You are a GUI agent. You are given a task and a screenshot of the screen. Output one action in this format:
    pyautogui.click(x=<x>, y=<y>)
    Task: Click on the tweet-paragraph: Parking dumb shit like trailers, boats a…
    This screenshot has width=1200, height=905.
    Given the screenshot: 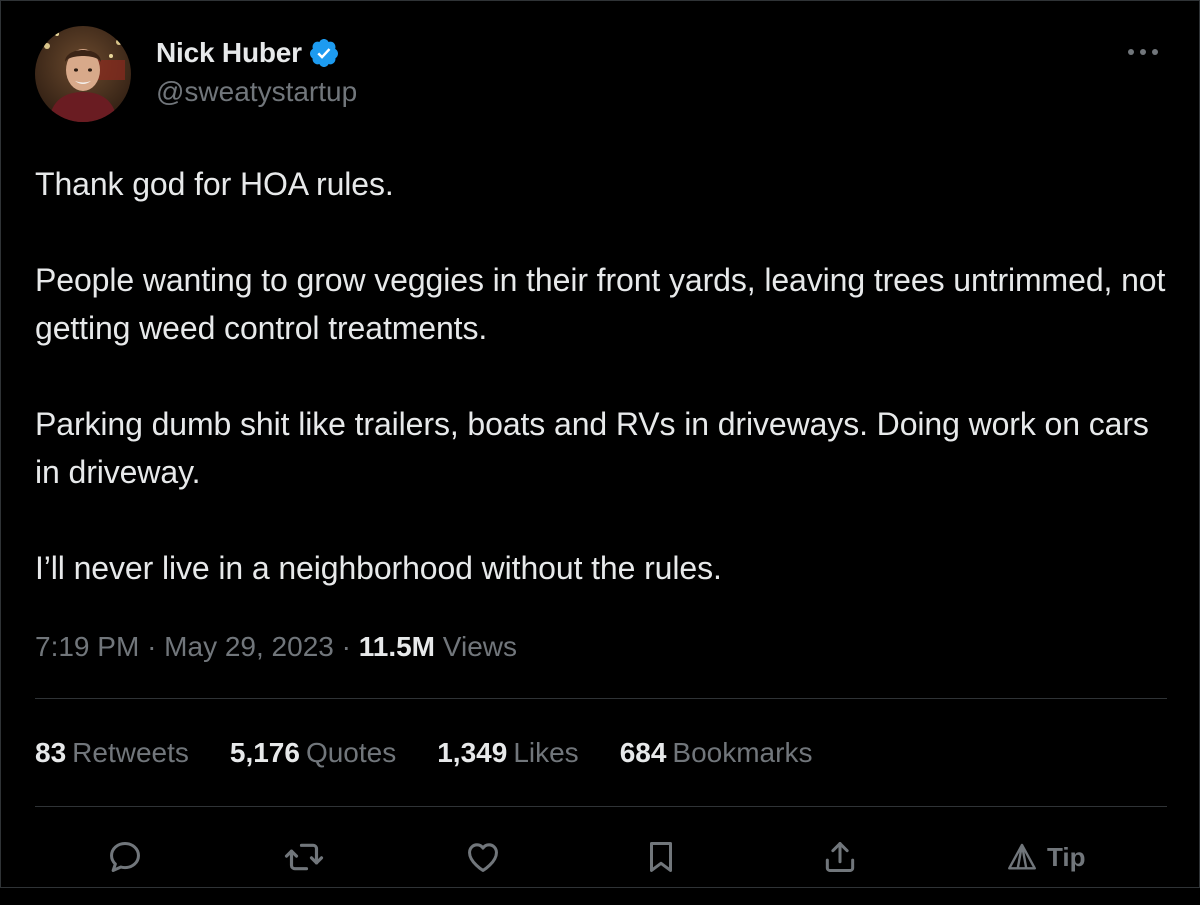 What is the action you would take?
    pyautogui.click(x=592, y=448)
    